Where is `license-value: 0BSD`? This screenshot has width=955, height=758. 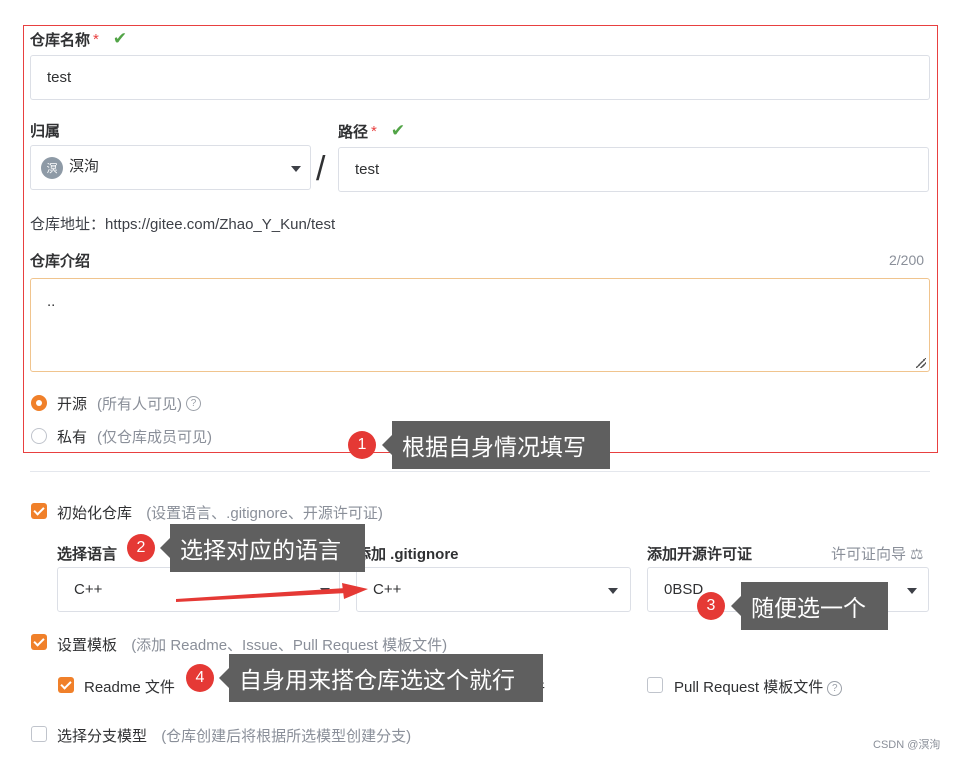 license-value: 0BSD is located at coordinates (684, 589).